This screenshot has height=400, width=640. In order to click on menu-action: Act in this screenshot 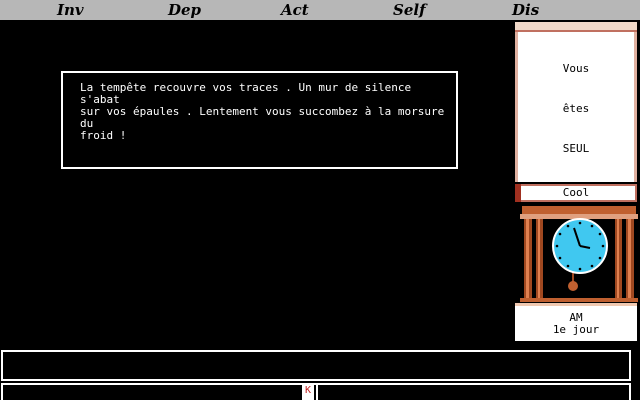, I will do `click(295, 10)`.